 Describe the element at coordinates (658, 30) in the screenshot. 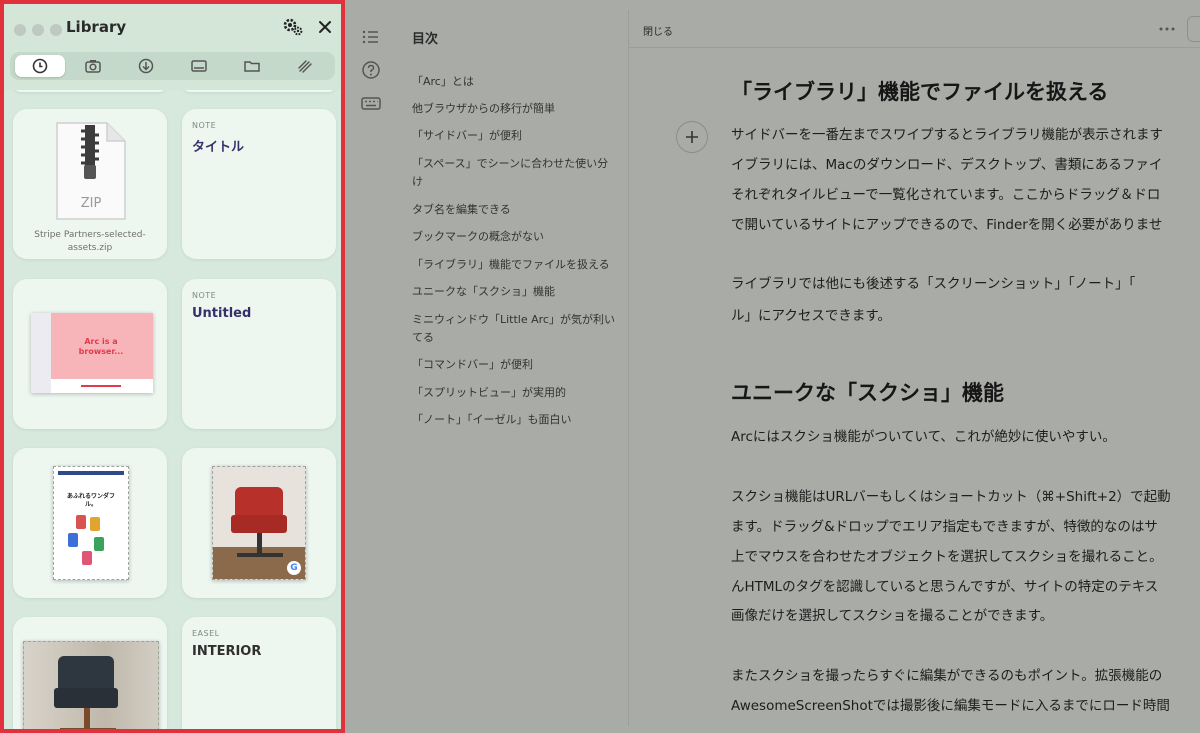

I see `close-button: 閉じる` at that location.